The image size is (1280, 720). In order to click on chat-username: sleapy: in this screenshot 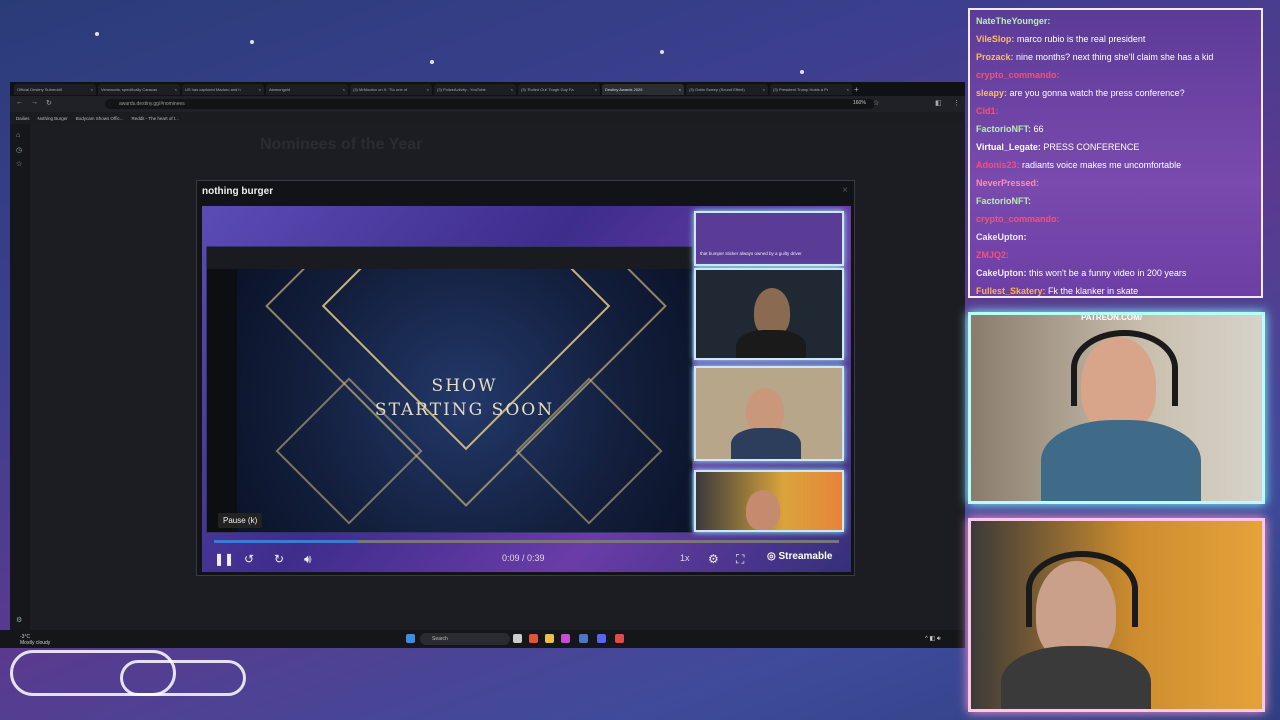, I will do `click(991, 93)`.